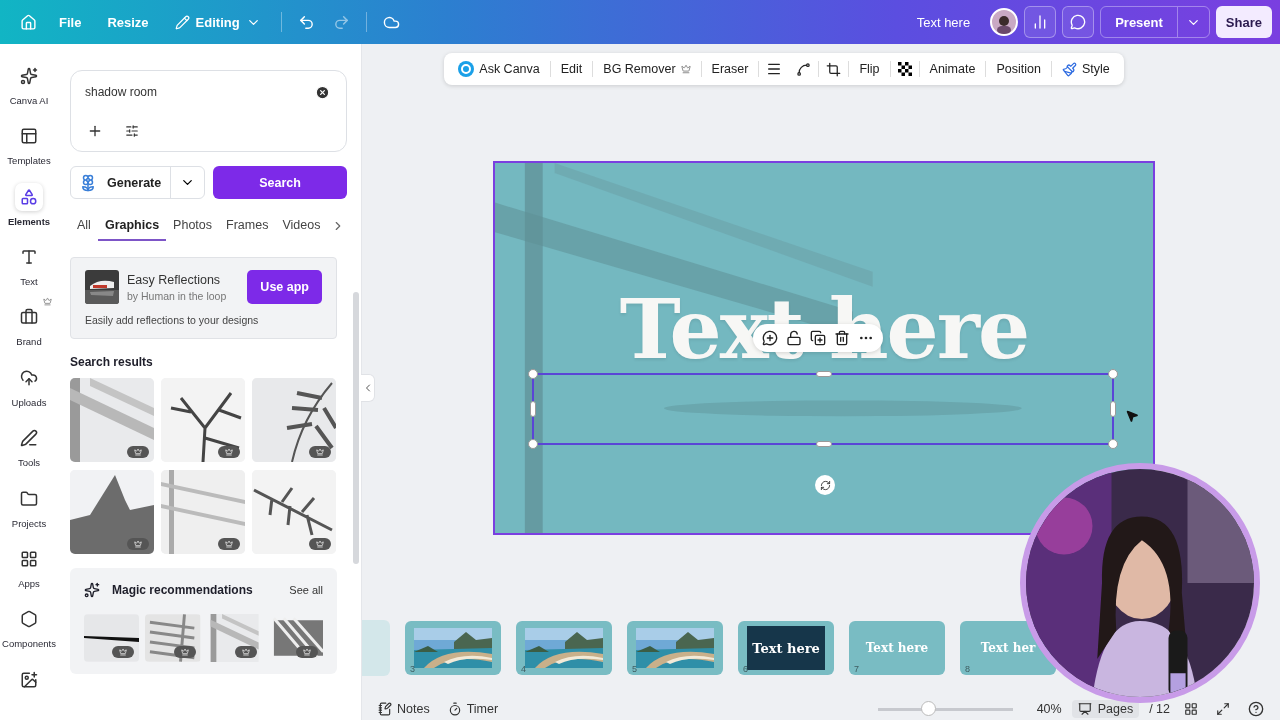  What do you see at coordinates (818, 338) in the screenshot?
I see `duplicate-icon` at bounding box center [818, 338].